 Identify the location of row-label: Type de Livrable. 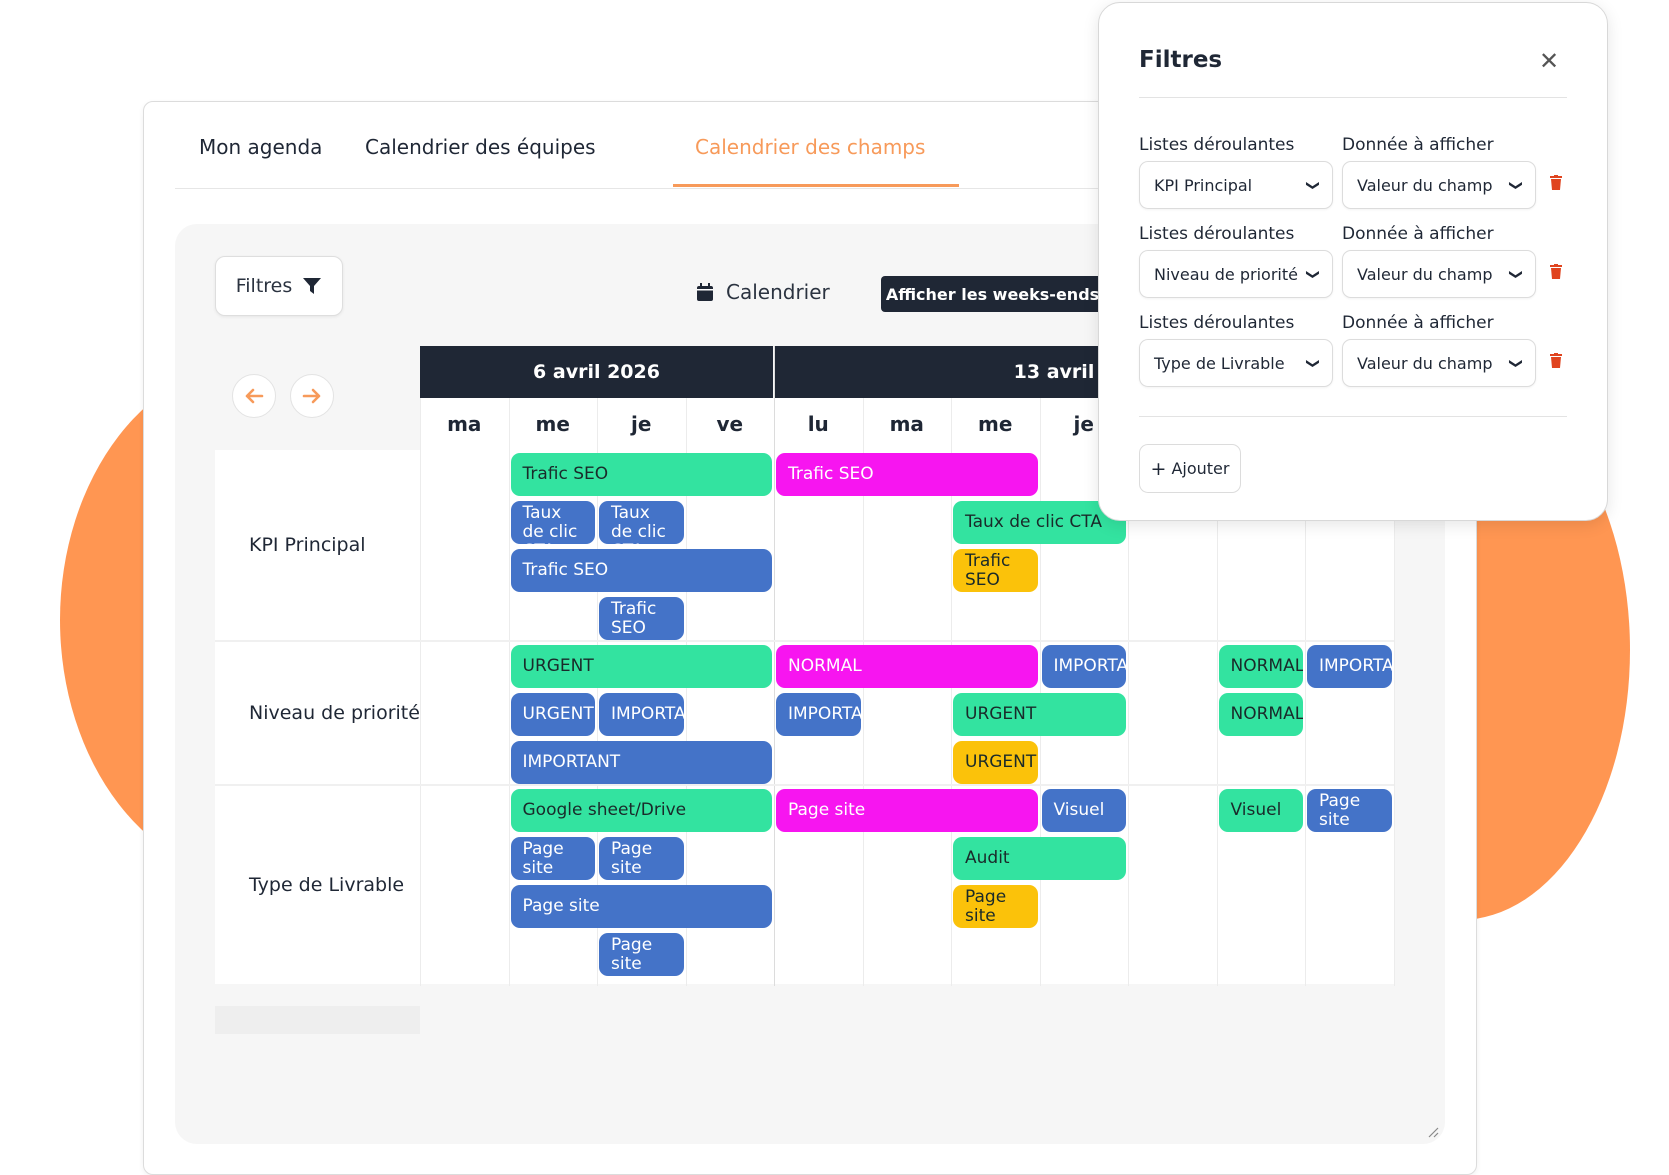
(317, 885).